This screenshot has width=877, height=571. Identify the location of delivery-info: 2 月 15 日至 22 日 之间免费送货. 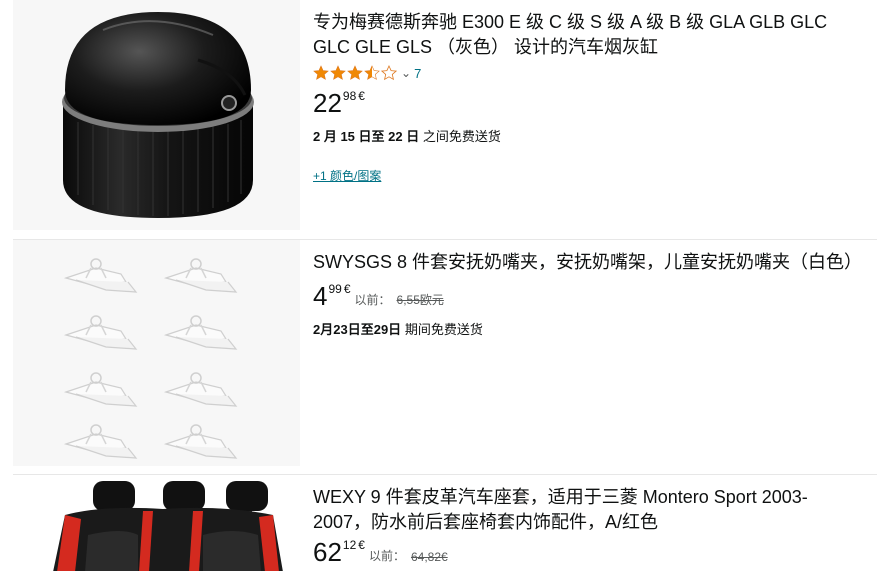
(595, 135).